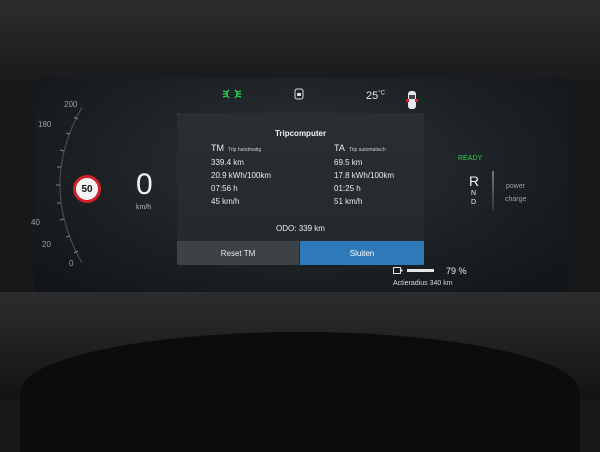  I want to click on gear-d: D, so click(474, 202).